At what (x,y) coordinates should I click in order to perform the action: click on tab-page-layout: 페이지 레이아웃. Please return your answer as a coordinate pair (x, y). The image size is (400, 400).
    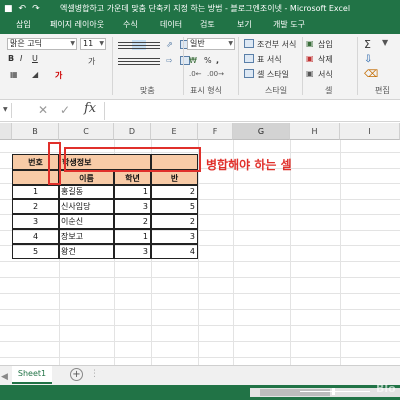
    Looking at the image, I should click on (77, 24).